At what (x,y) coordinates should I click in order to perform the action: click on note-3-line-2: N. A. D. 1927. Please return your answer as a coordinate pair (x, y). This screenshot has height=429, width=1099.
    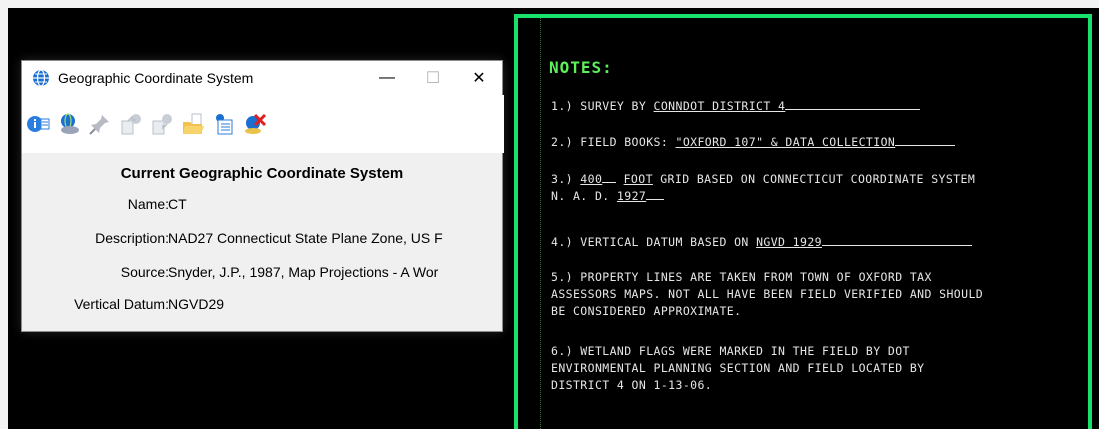
    Looking at the image, I should click on (608, 195).